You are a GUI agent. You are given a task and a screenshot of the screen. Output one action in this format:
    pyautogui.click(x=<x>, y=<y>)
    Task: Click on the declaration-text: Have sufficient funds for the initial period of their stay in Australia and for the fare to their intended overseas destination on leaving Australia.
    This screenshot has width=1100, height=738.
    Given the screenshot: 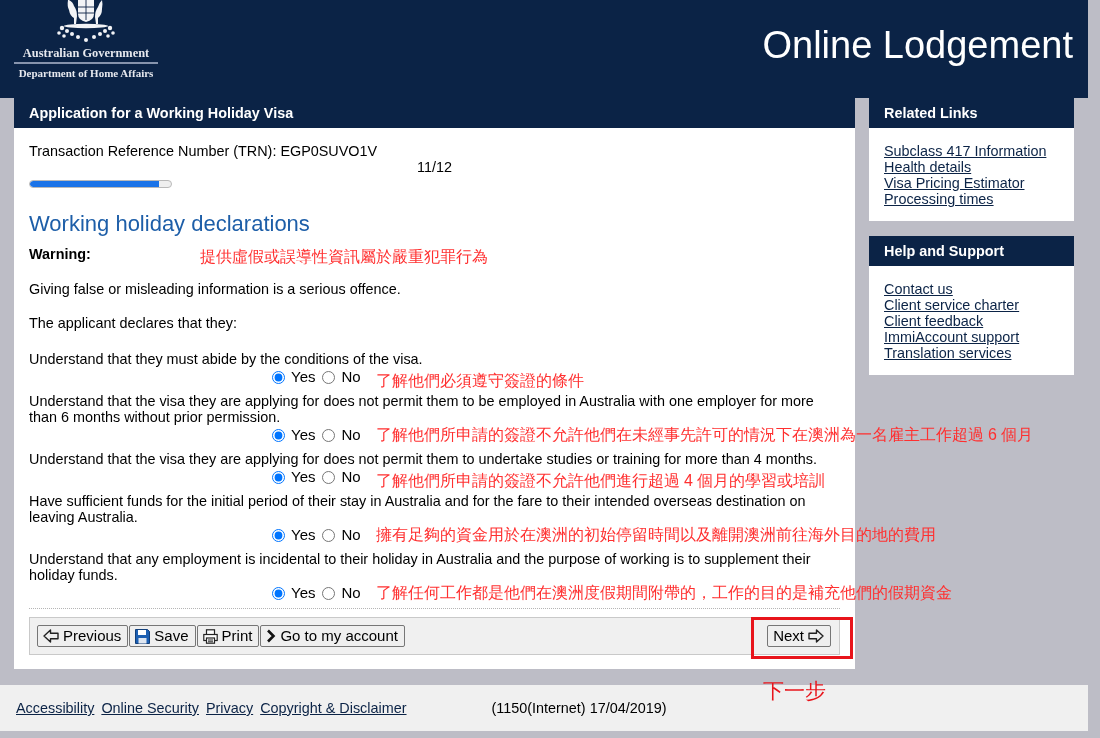 What is the action you would take?
    pyautogui.click(x=418, y=509)
    